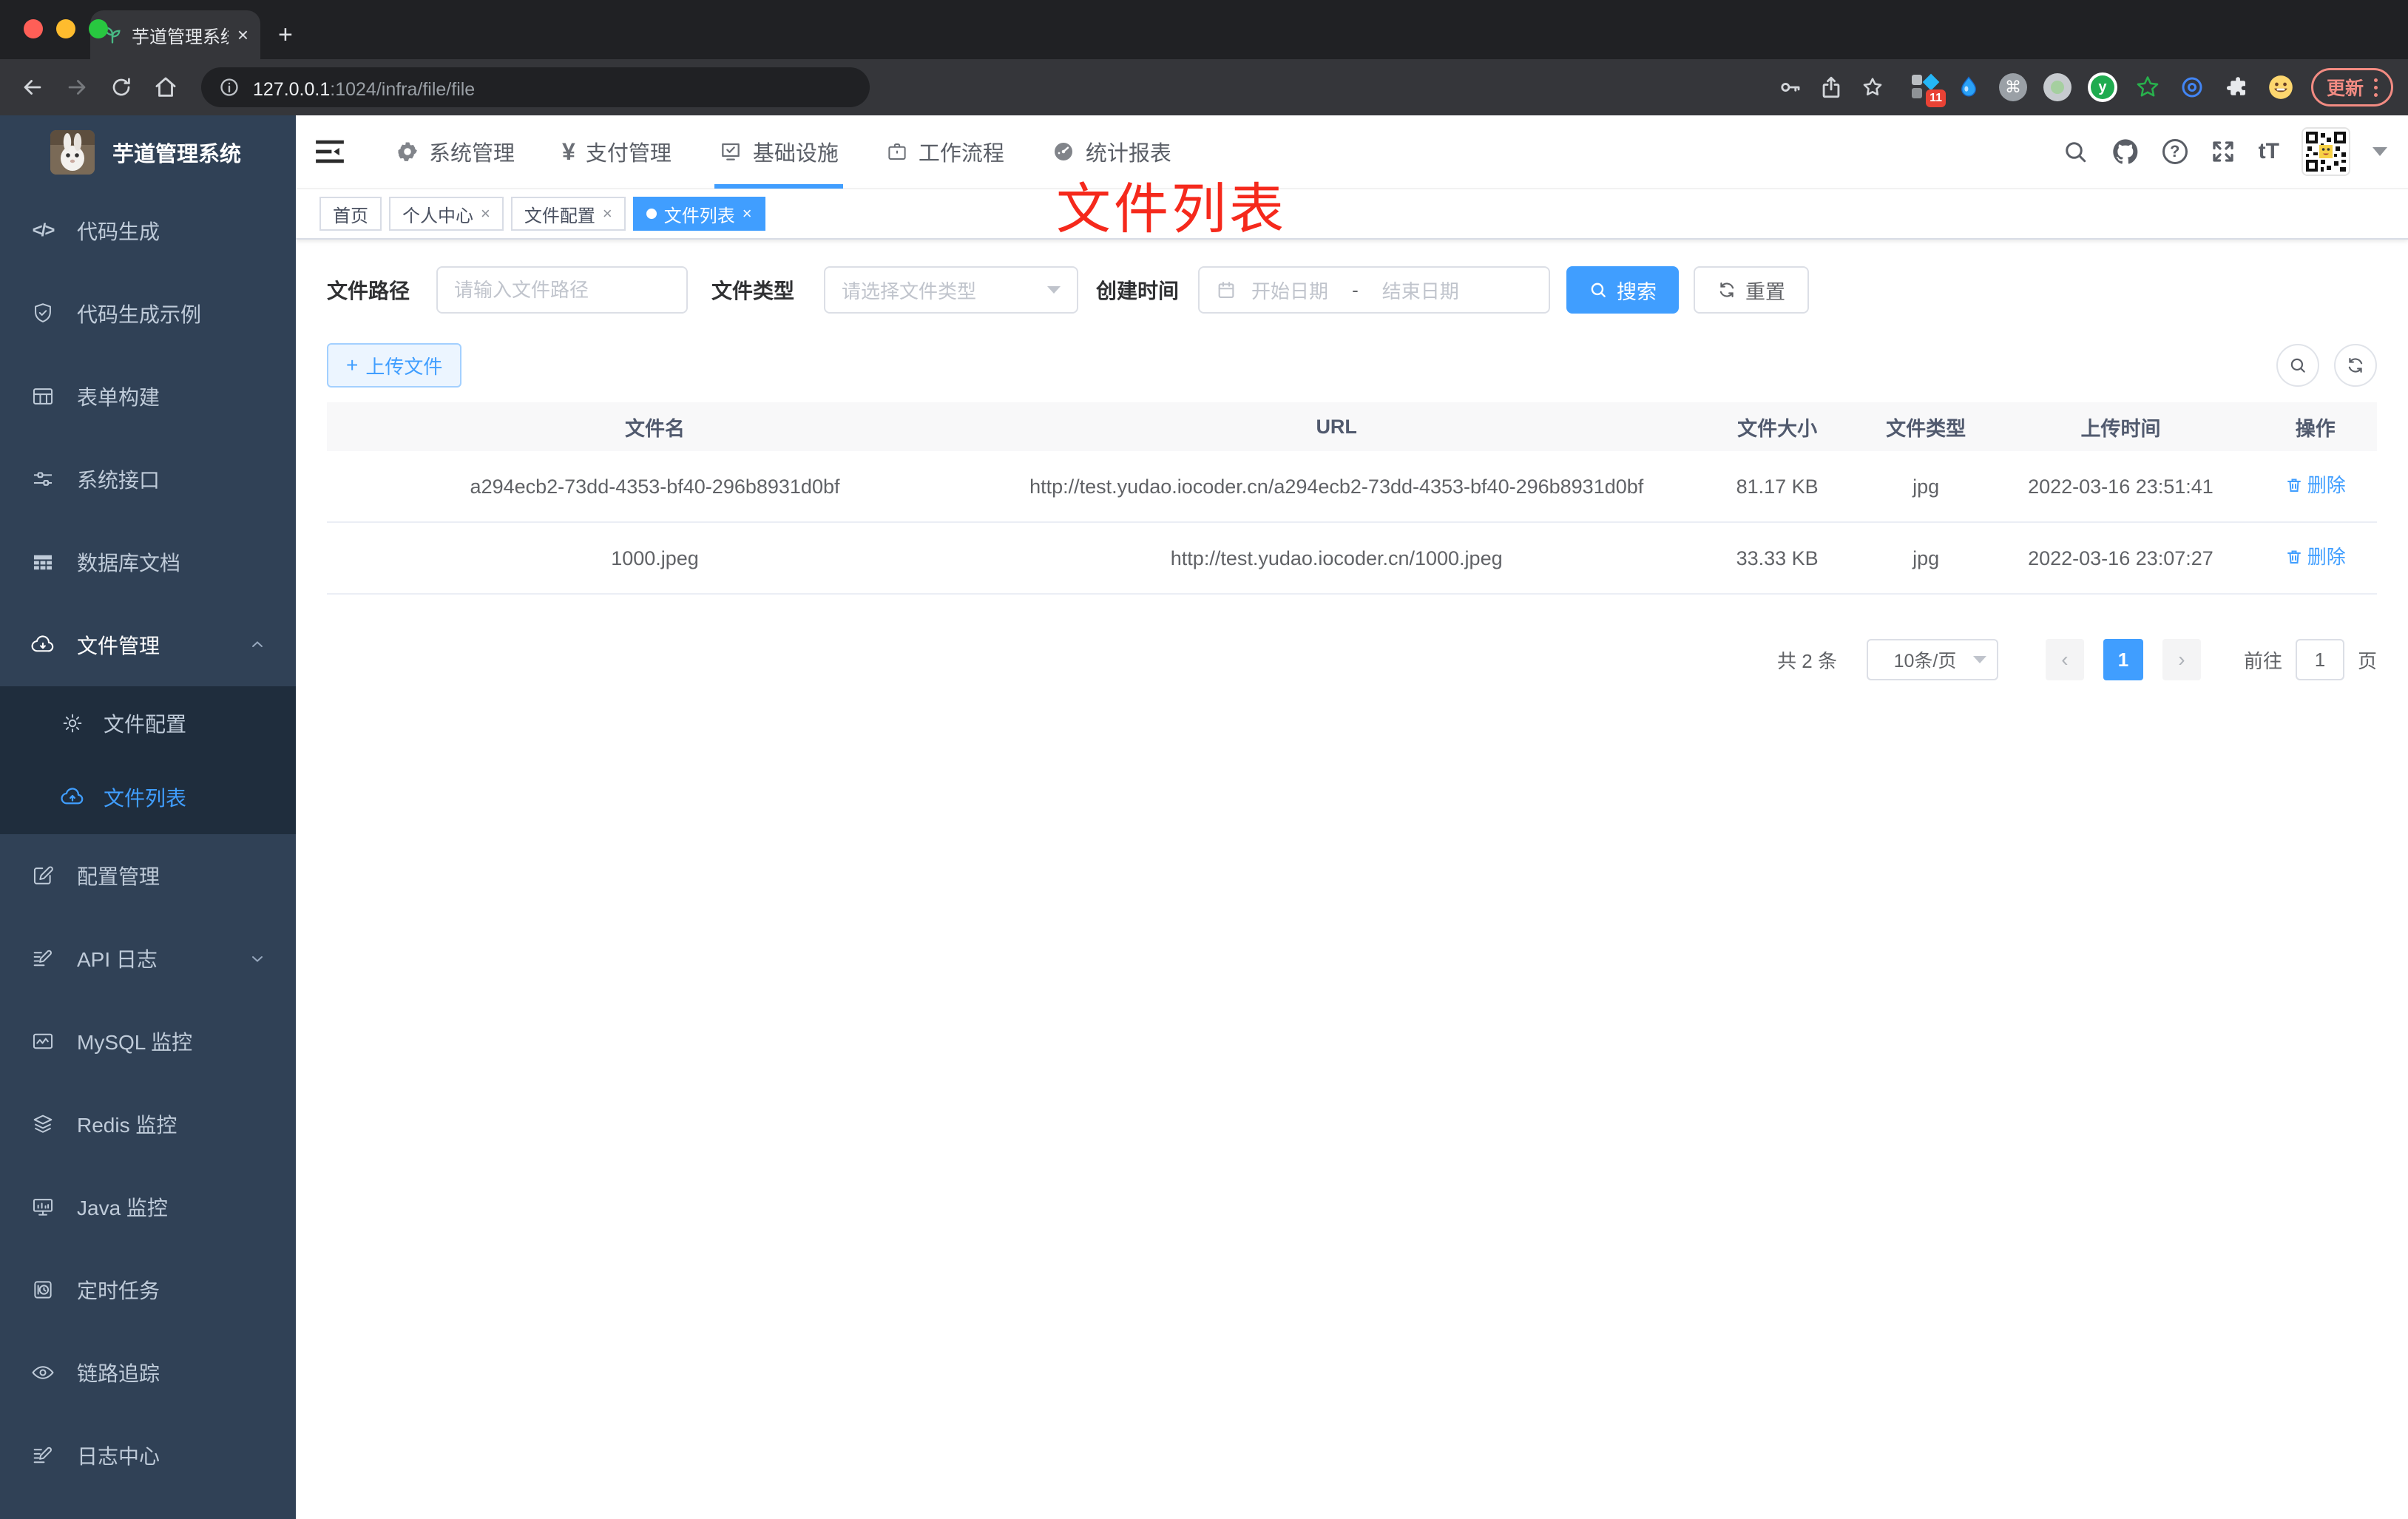  I want to click on address-bar: 127.0.0.1:1024/infra/file/file, so click(535, 87).